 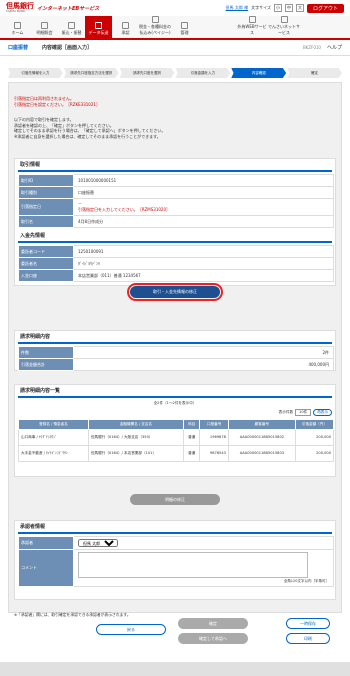 I want to click on nav-data-transfer: データ伝送, so click(x=98, y=27).